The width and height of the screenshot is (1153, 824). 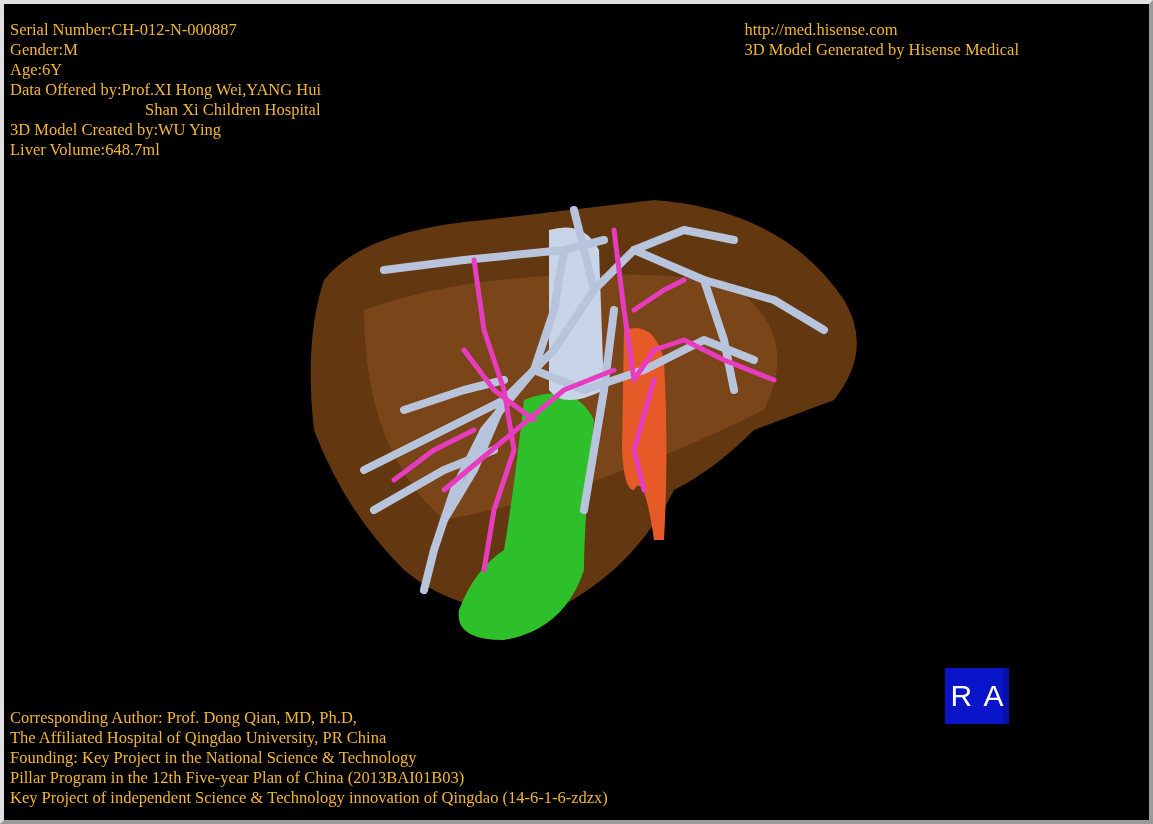 I want to click on info-text: Pillar Program in the 12th Five-year Plan of China (2013BAI01B03), so click(x=237, y=778).